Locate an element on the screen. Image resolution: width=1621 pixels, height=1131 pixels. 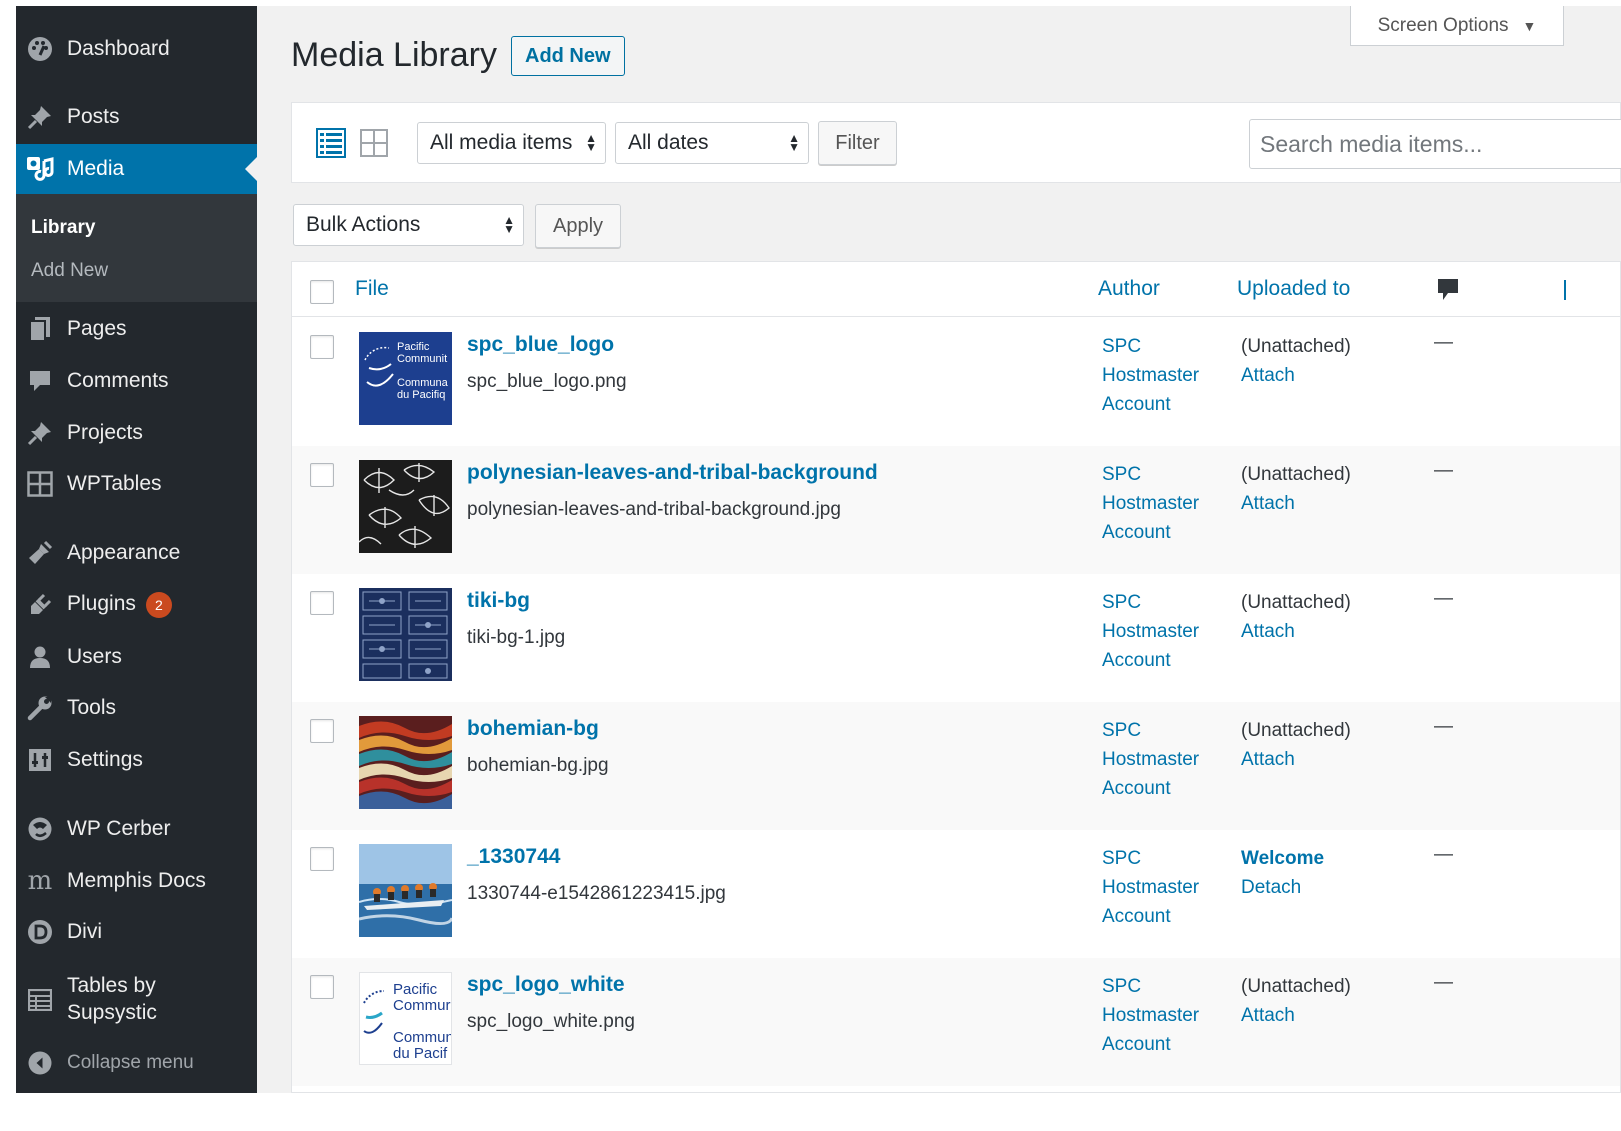
table-icon is located at coordinates (40, 1000).